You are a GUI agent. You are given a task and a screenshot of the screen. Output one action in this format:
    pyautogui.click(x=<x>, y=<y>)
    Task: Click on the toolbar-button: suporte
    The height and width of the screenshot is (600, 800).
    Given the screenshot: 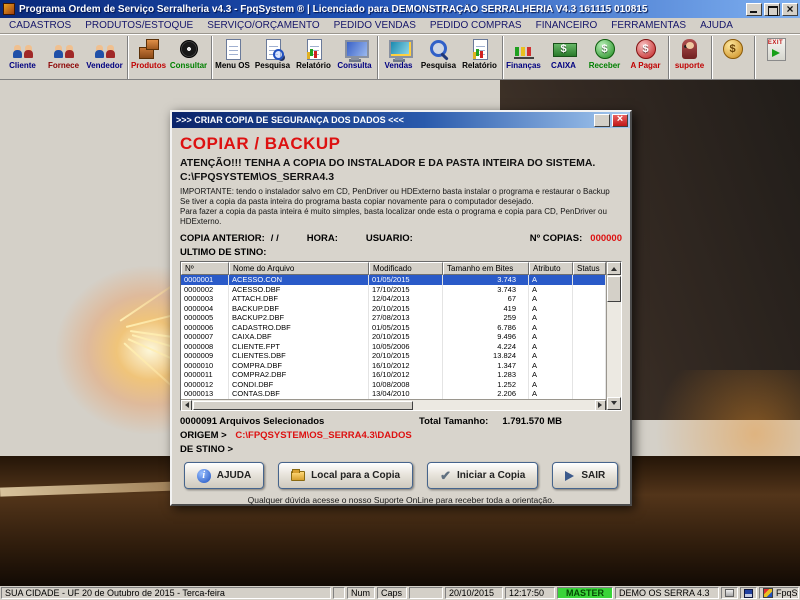 What is the action you would take?
    pyautogui.click(x=688, y=57)
    